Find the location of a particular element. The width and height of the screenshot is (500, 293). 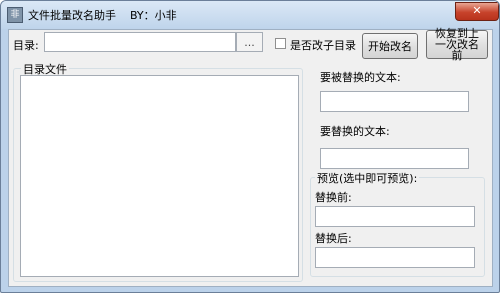

title-bar: 非 文件批量改名助手 BY：小非 ✕ is located at coordinates (250, 15).